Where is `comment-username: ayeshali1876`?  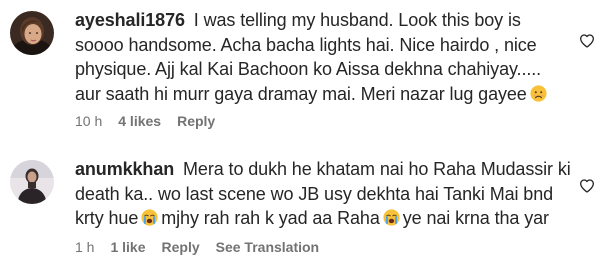
comment-username: ayeshali1876 is located at coordinates (132, 20).